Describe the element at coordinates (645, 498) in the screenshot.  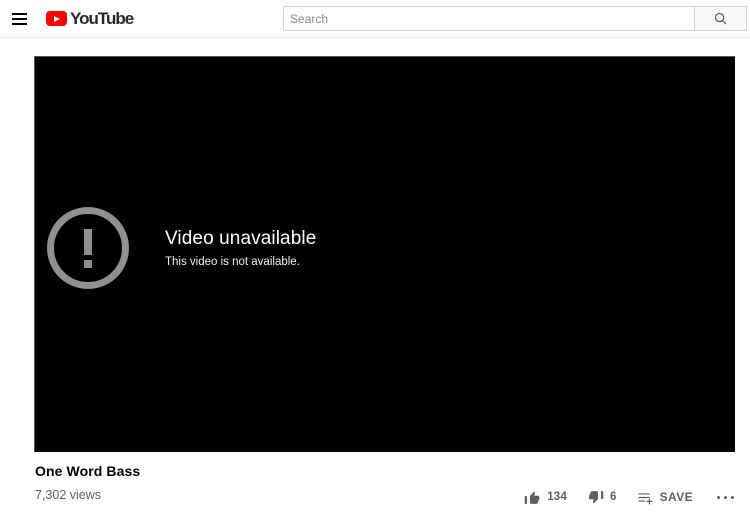
I see `save-to-playlist-icon` at that location.